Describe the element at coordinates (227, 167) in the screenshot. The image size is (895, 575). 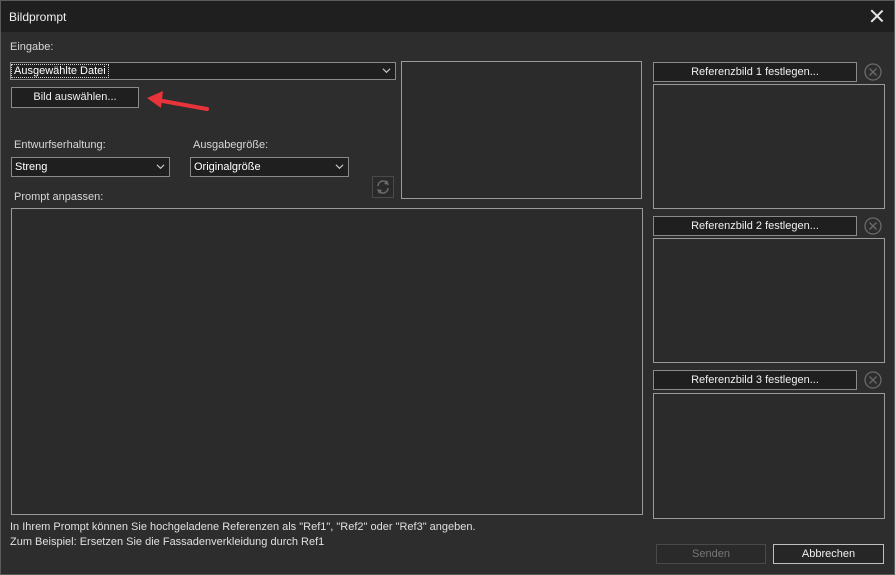
I see `output-size-value: Originalgröße` at that location.